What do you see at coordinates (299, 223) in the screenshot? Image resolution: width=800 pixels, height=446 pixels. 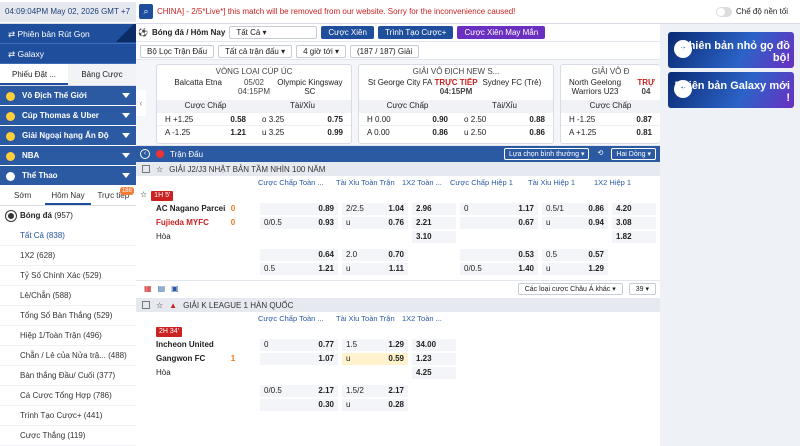 I see `odds-cell: 0/0.5 0.93` at bounding box center [299, 223].